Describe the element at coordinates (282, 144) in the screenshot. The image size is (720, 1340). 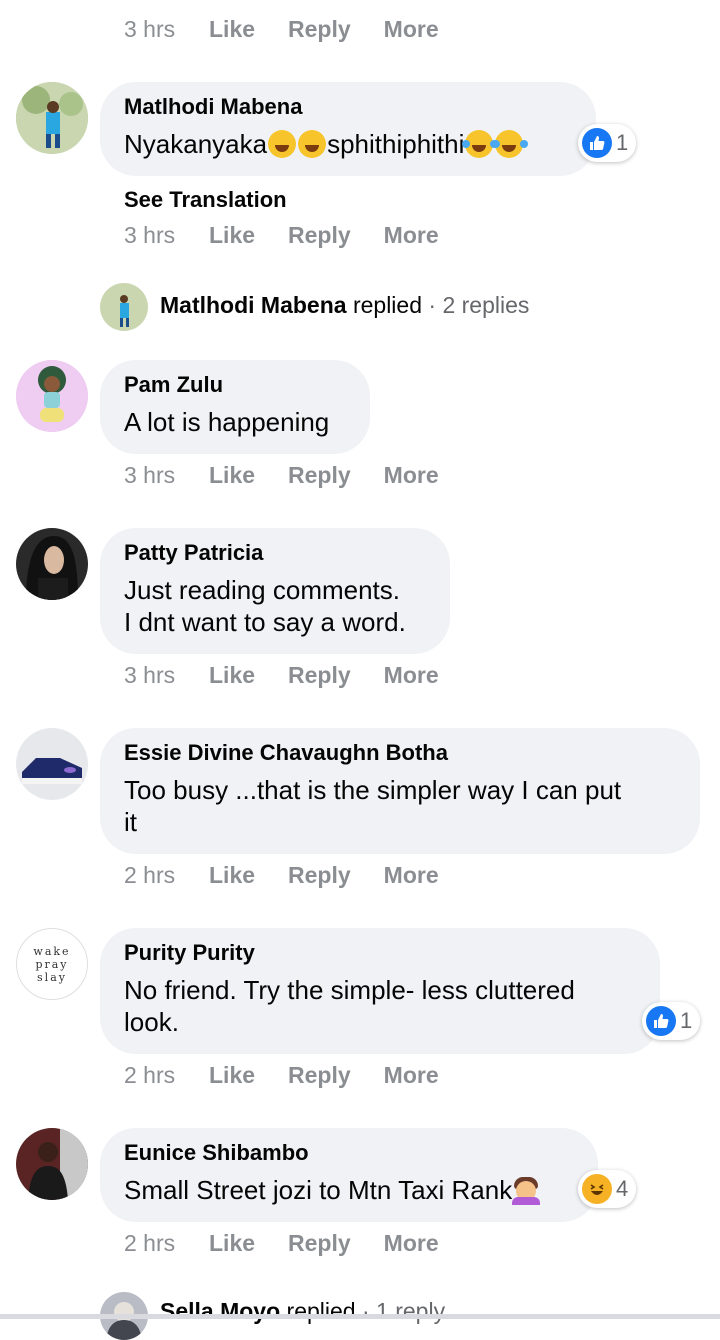
I see `winking-tongue-emoji-icon` at that location.